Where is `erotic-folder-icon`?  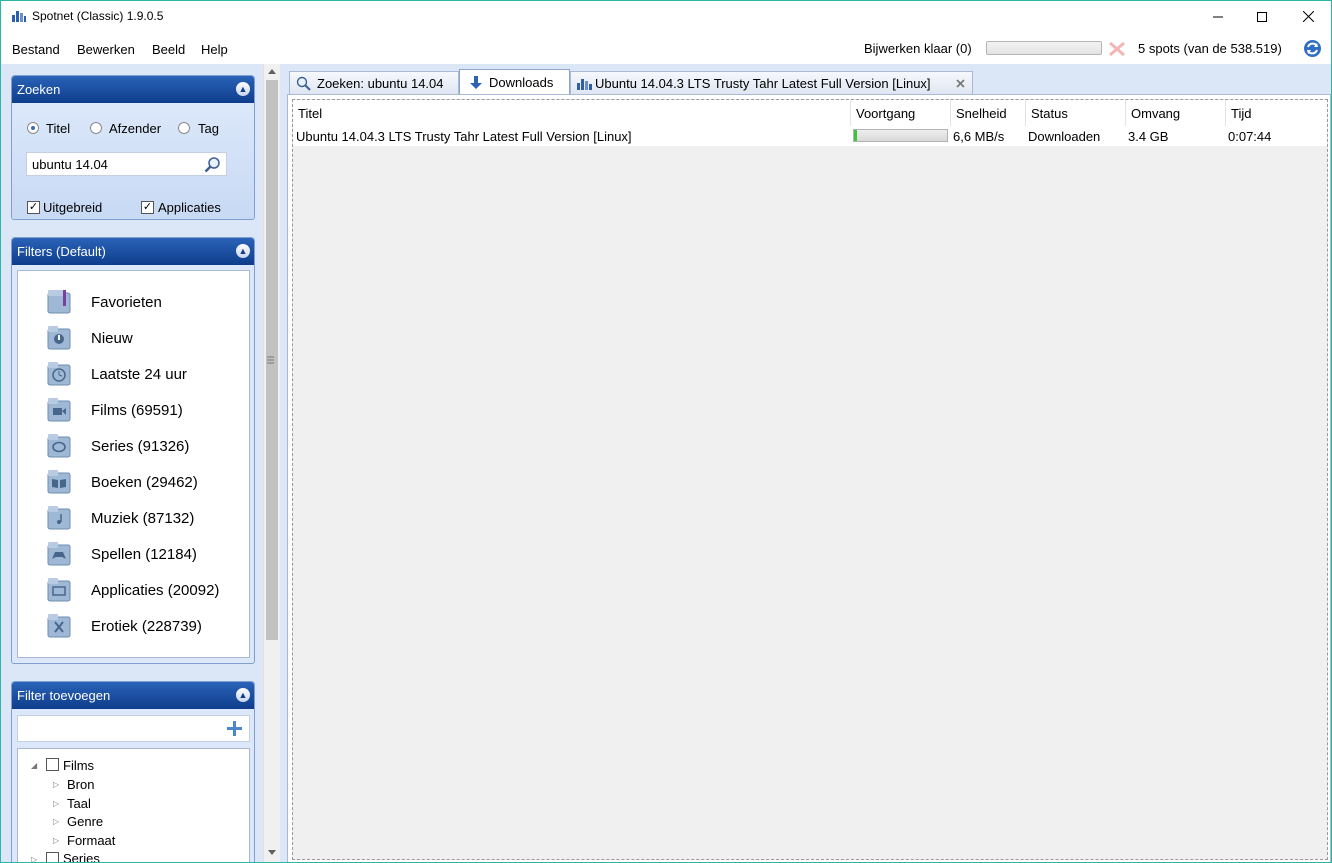 erotic-folder-icon is located at coordinates (59, 626).